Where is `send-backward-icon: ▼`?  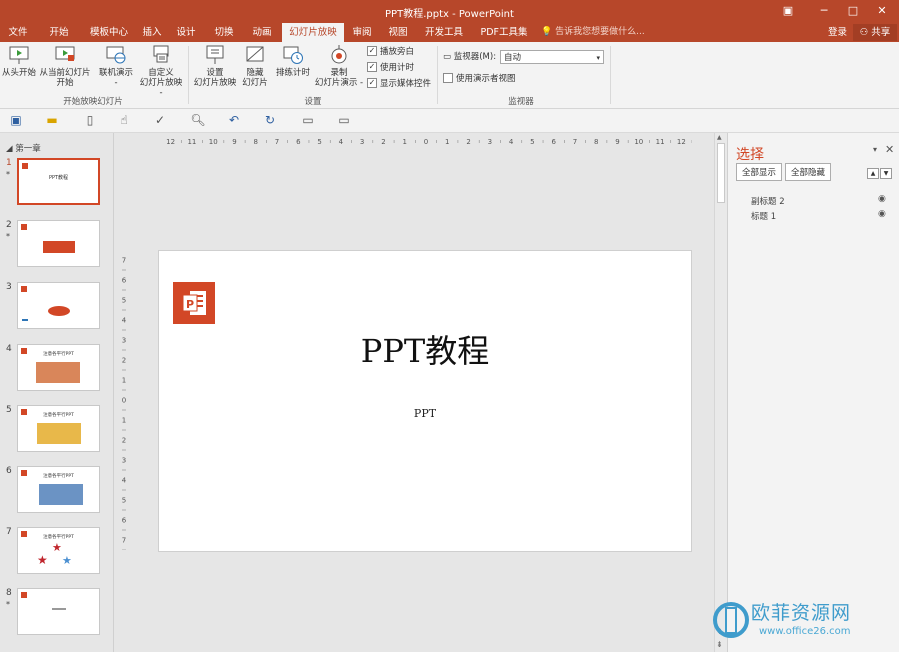 send-backward-icon: ▼ is located at coordinates (886, 173).